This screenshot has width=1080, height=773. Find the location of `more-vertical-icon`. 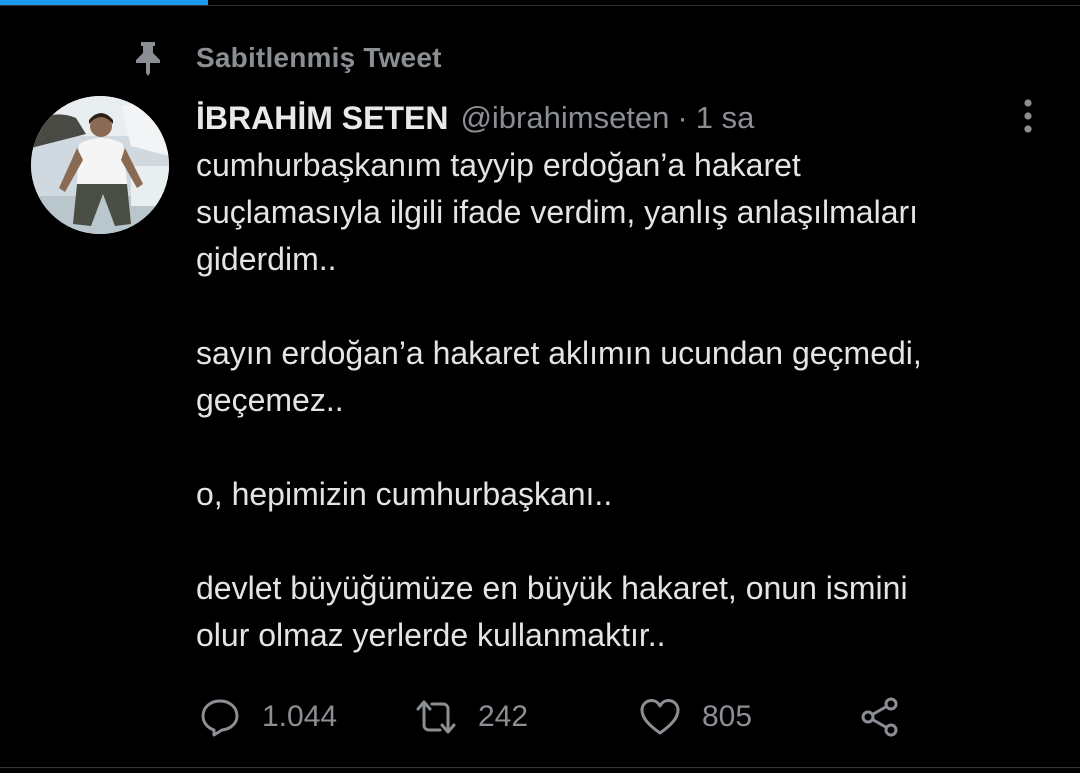

more-vertical-icon is located at coordinates (1028, 116).